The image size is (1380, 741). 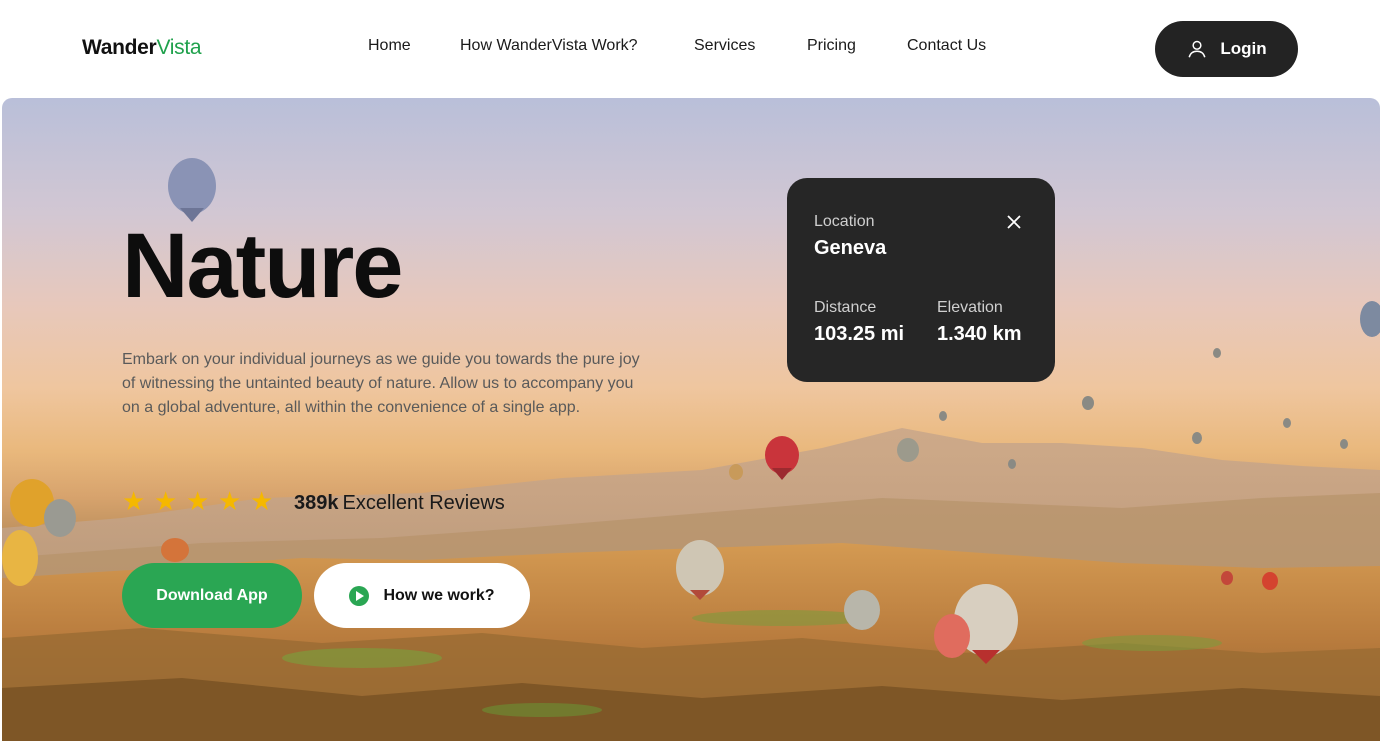 I want to click on reviews-count: 389k, so click(x=316, y=503).